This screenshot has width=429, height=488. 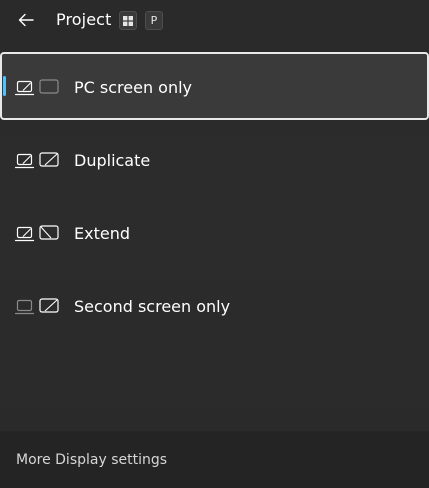 What do you see at coordinates (112, 160) in the screenshot?
I see `option-label: Duplicate` at bounding box center [112, 160].